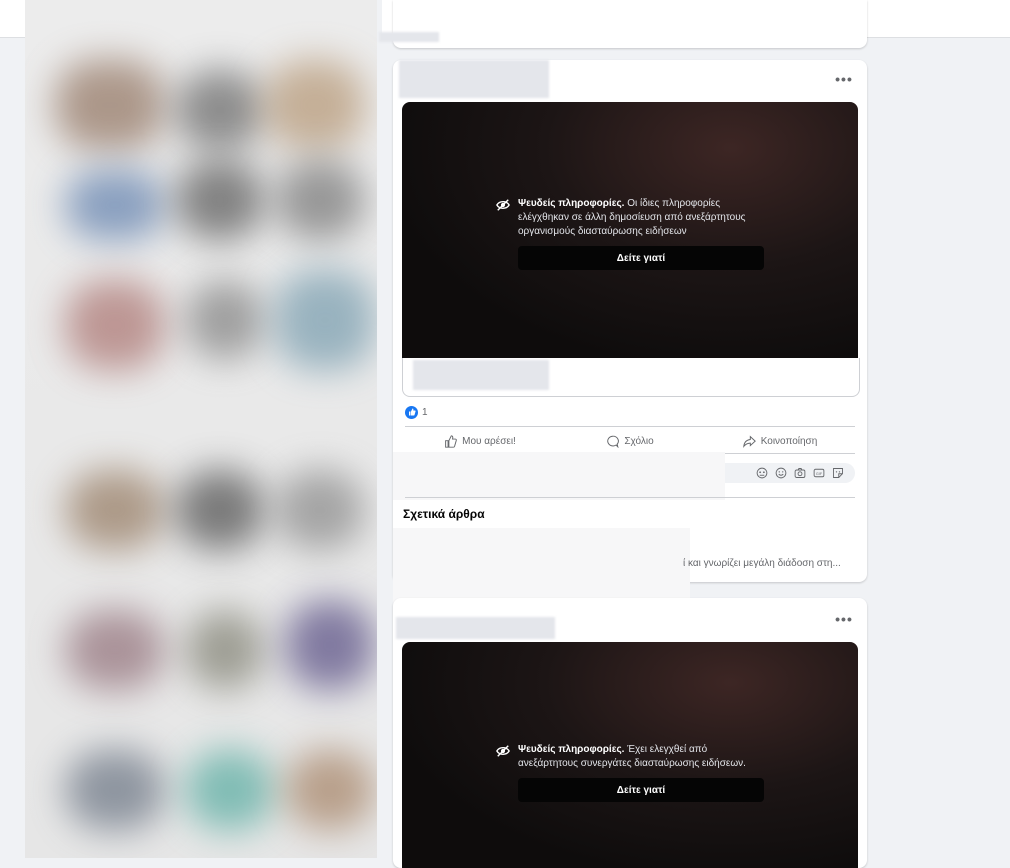  I want to click on redacted-link-text, so click(481, 375).